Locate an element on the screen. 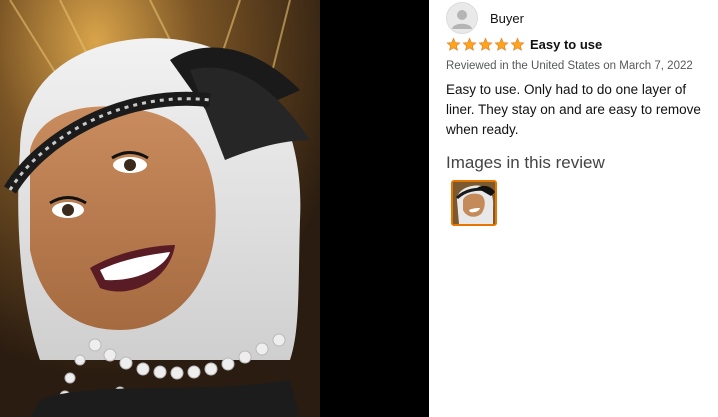  rating-row: Easy to use is located at coordinates (524, 44).